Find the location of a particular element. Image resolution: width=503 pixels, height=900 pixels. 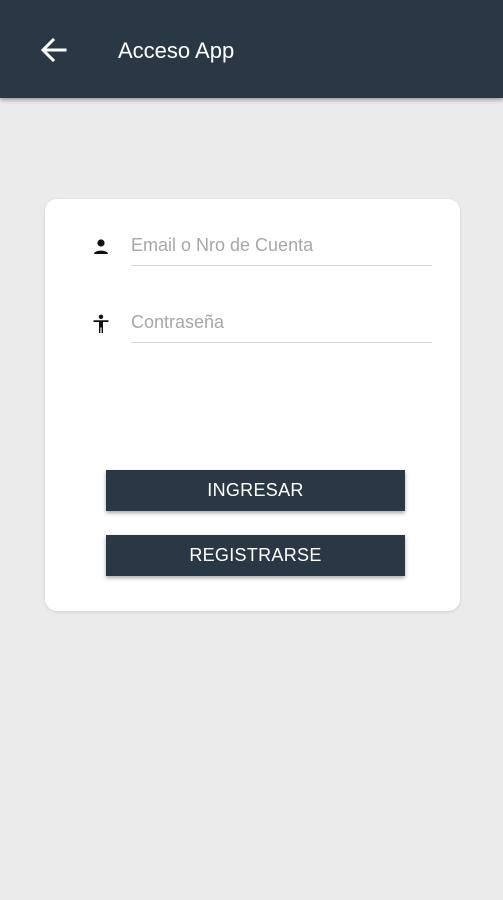

accessibility-icon is located at coordinates (101, 324).